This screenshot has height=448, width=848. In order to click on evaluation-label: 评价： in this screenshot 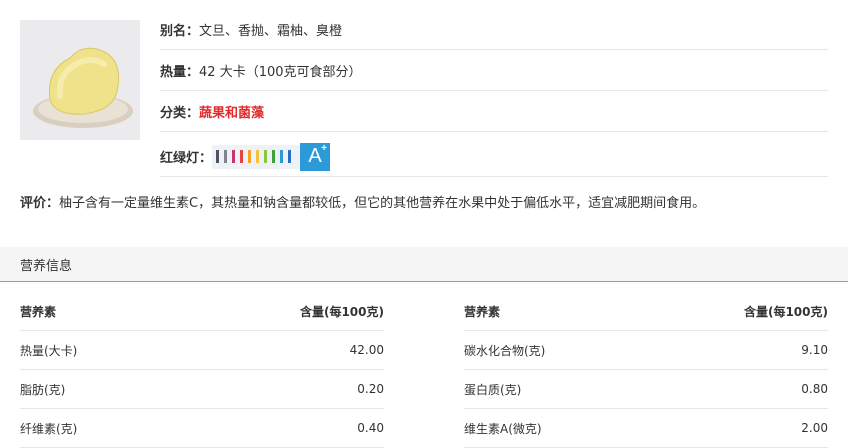, I will do `click(40, 203)`.